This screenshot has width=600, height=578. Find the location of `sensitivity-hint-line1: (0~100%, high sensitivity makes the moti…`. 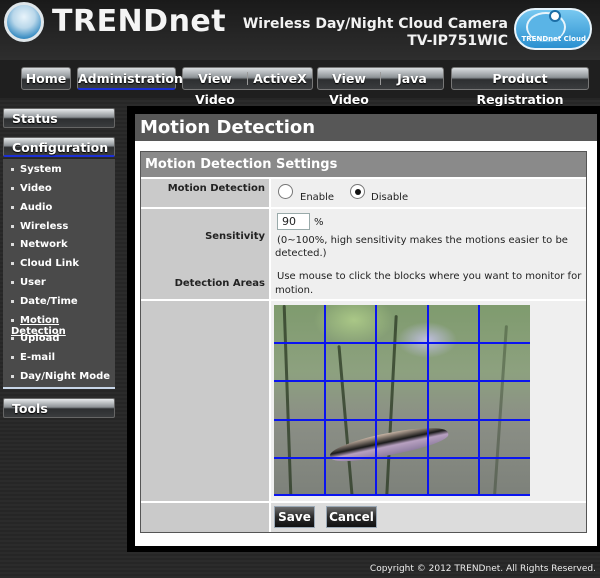

sensitivity-hint-line1: (0~100%, high sensitivity makes the moti… is located at coordinates (422, 240).